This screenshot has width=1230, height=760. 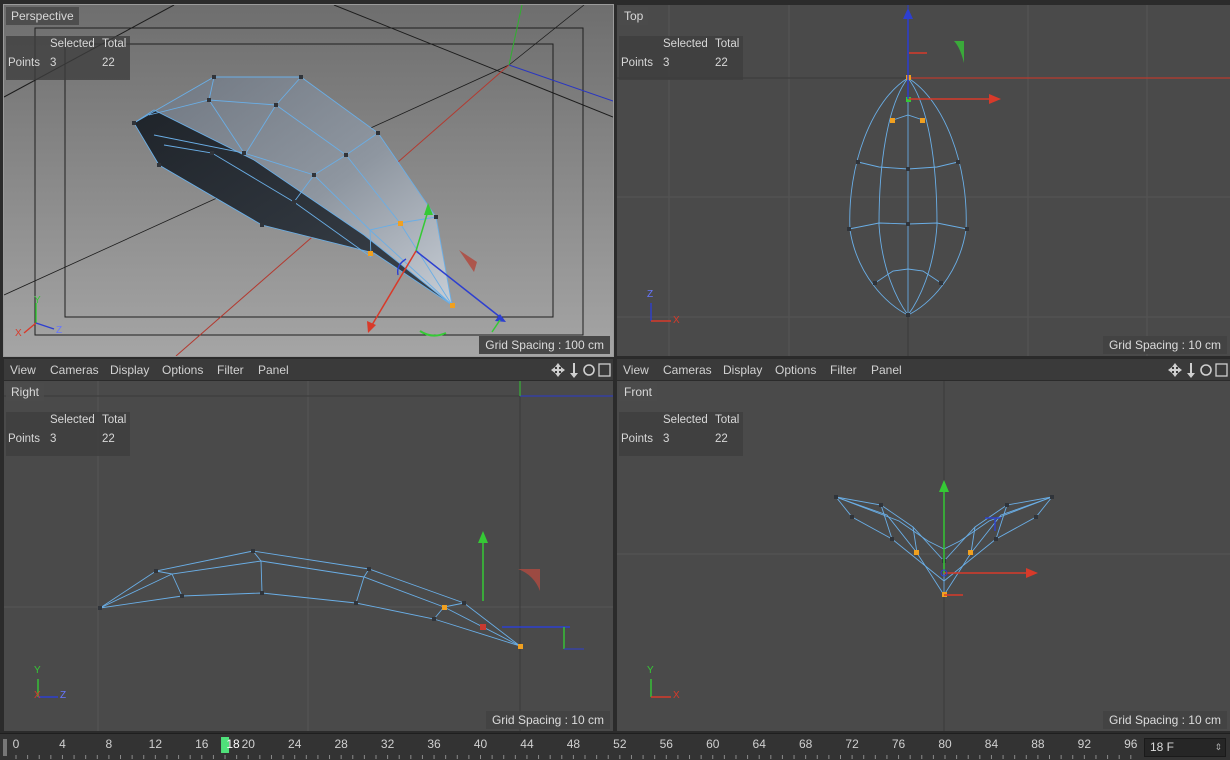 What do you see at coordinates (992, 744) in the screenshot?
I see `timeline-tick-label: 84` at bounding box center [992, 744].